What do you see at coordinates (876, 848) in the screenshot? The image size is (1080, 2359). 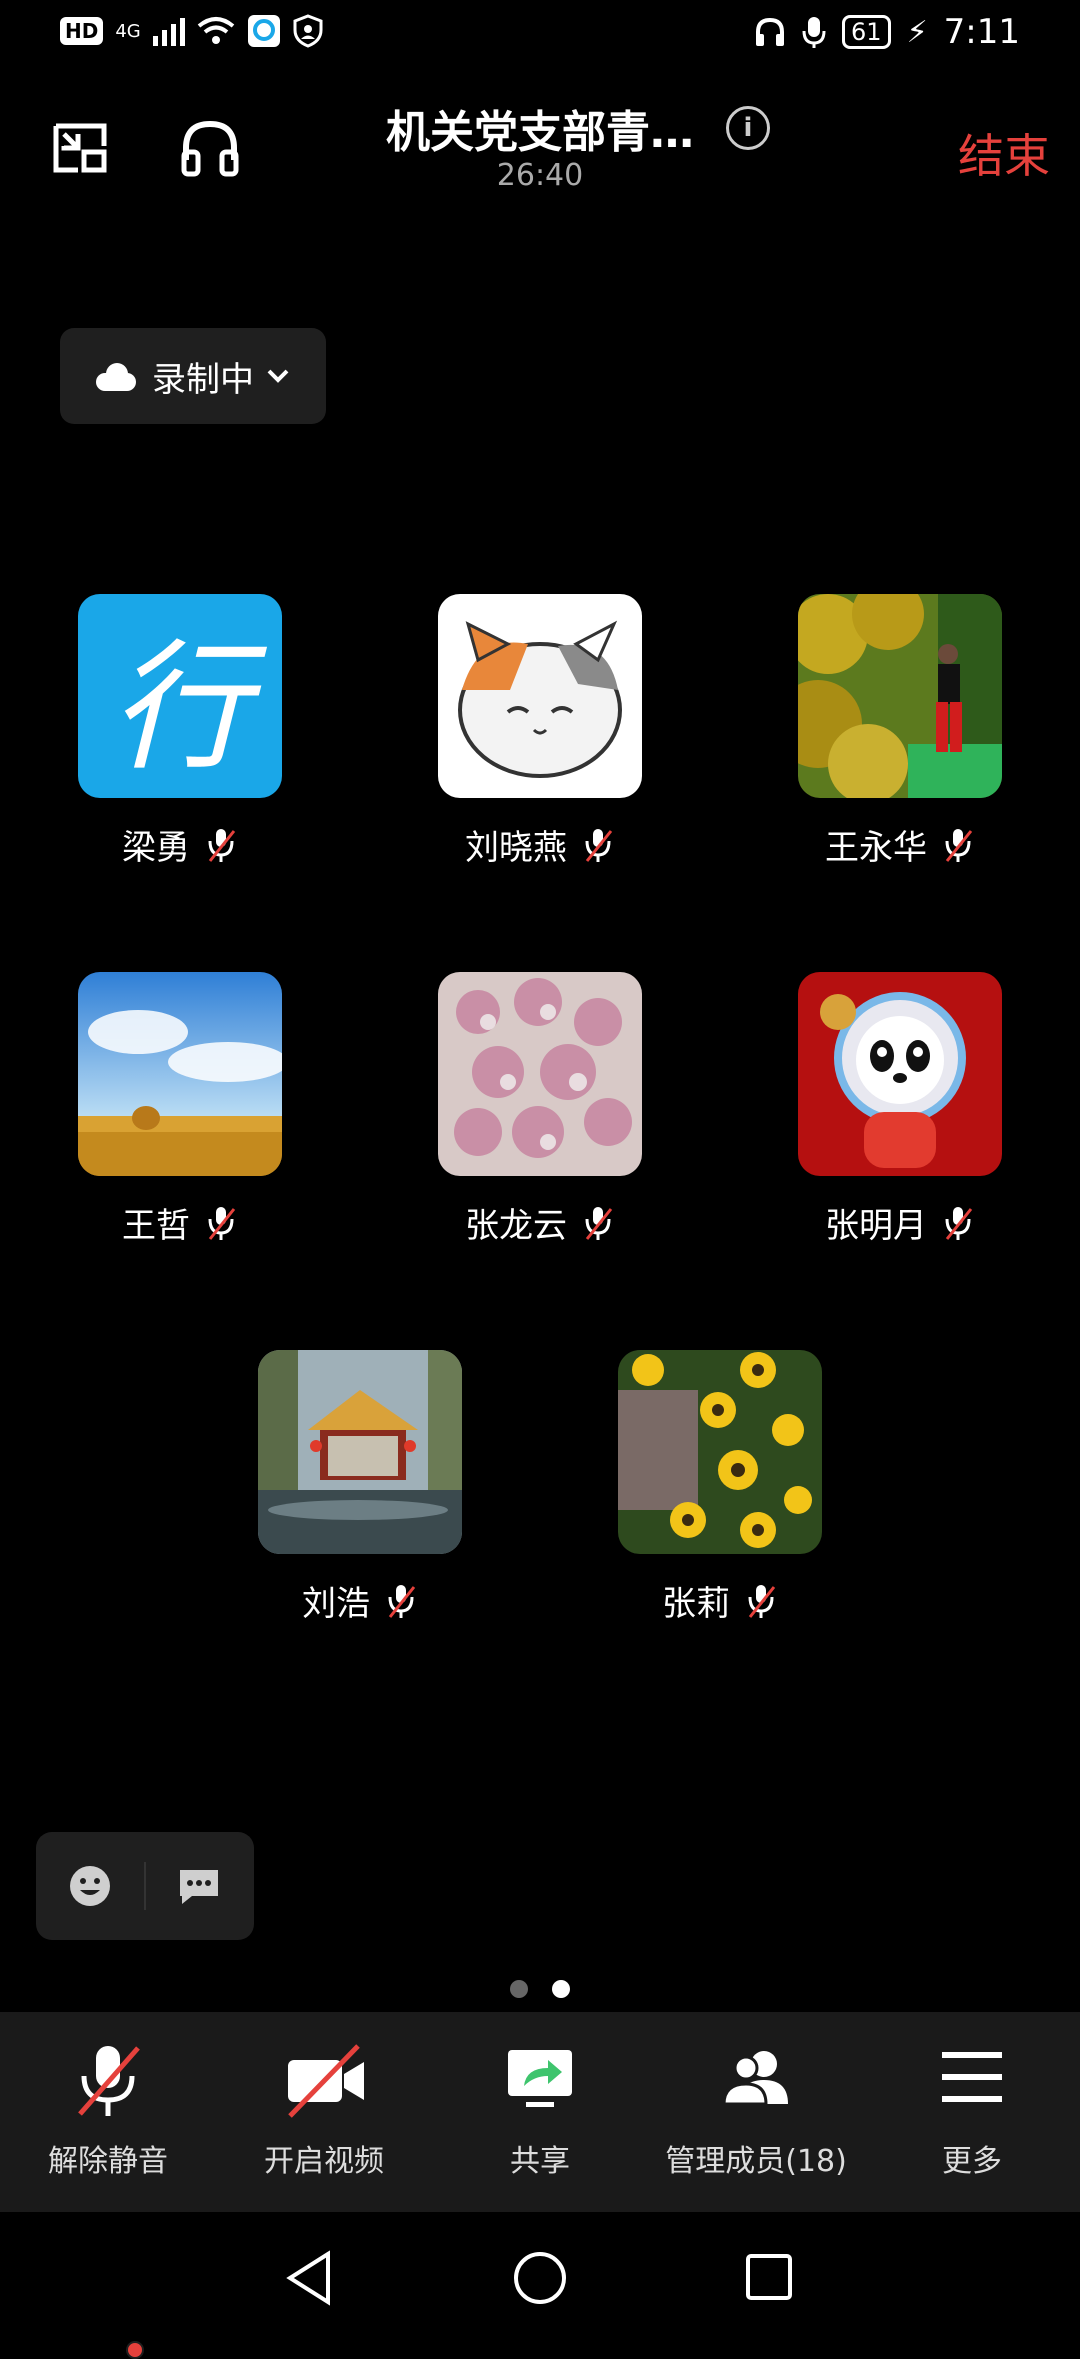 I see `participant-name: 王永华` at bounding box center [876, 848].